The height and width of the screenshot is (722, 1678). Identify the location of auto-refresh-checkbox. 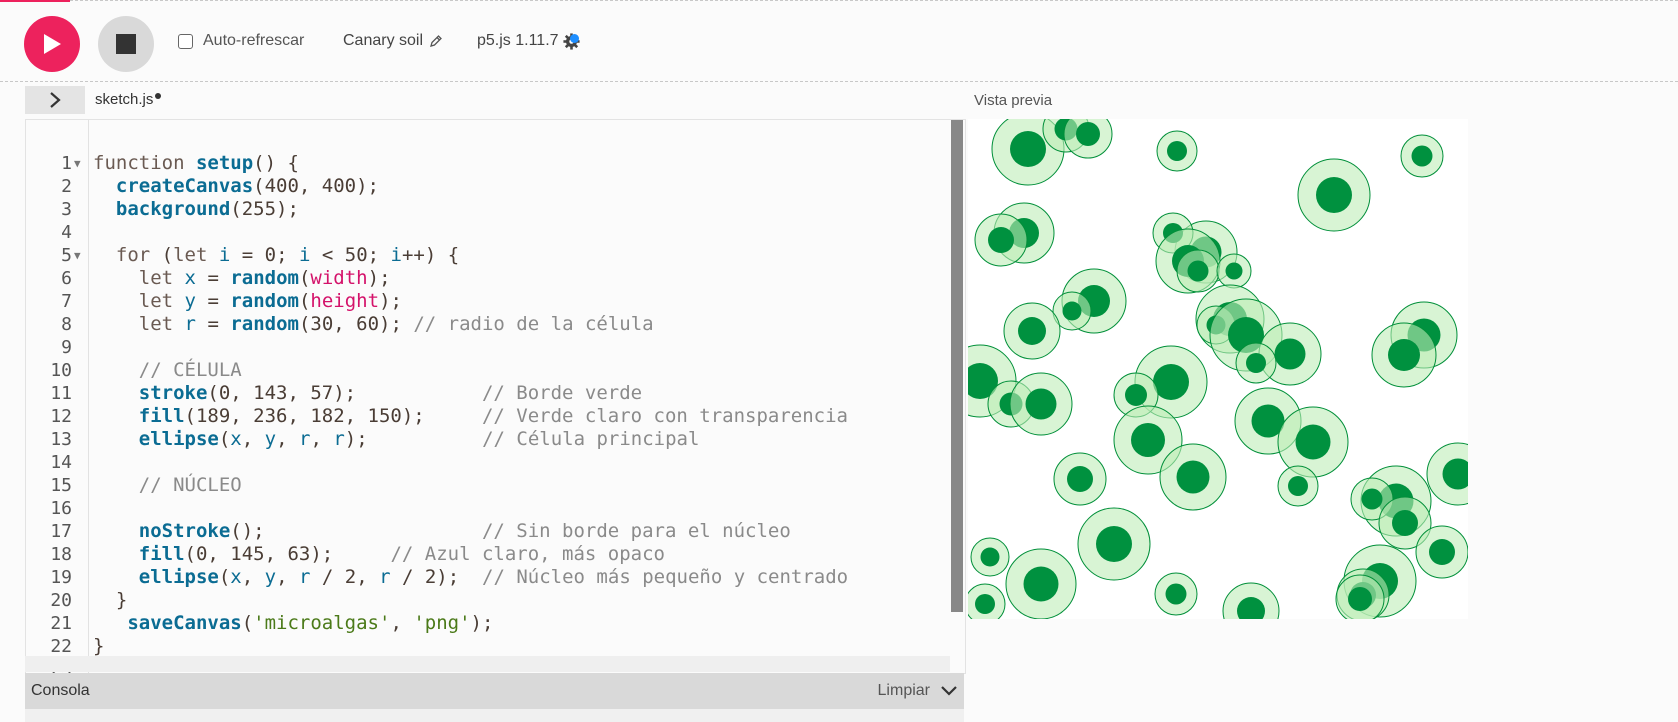
(185, 41).